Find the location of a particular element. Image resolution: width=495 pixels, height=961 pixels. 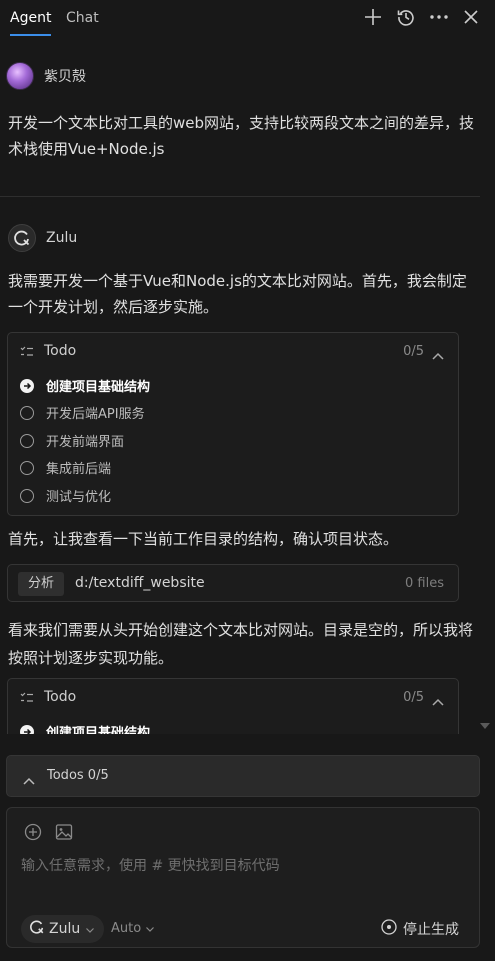

todo-item-label: 测试与优化 is located at coordinates (79, 497).